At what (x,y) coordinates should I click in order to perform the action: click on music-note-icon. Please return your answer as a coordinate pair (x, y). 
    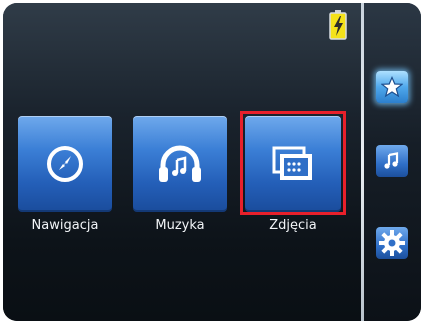
    Looking at the image, I should click on (391, 160).